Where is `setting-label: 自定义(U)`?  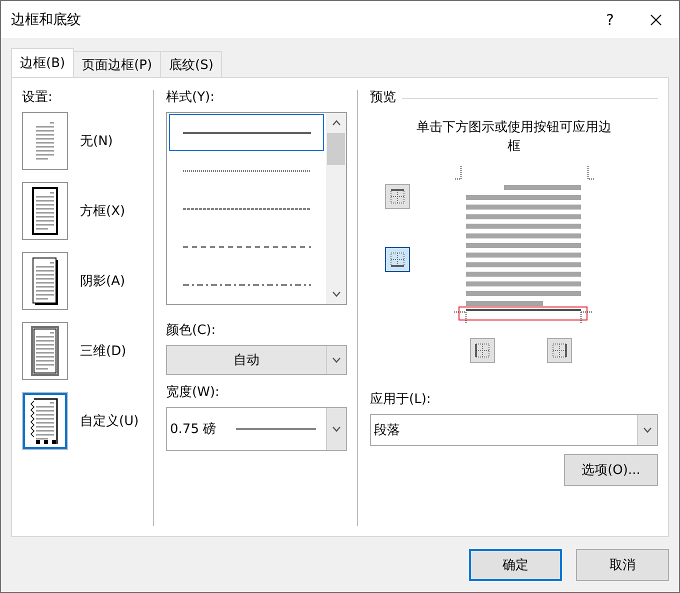
setting-label: 自定义(U) is located at coordinates (109, 421).